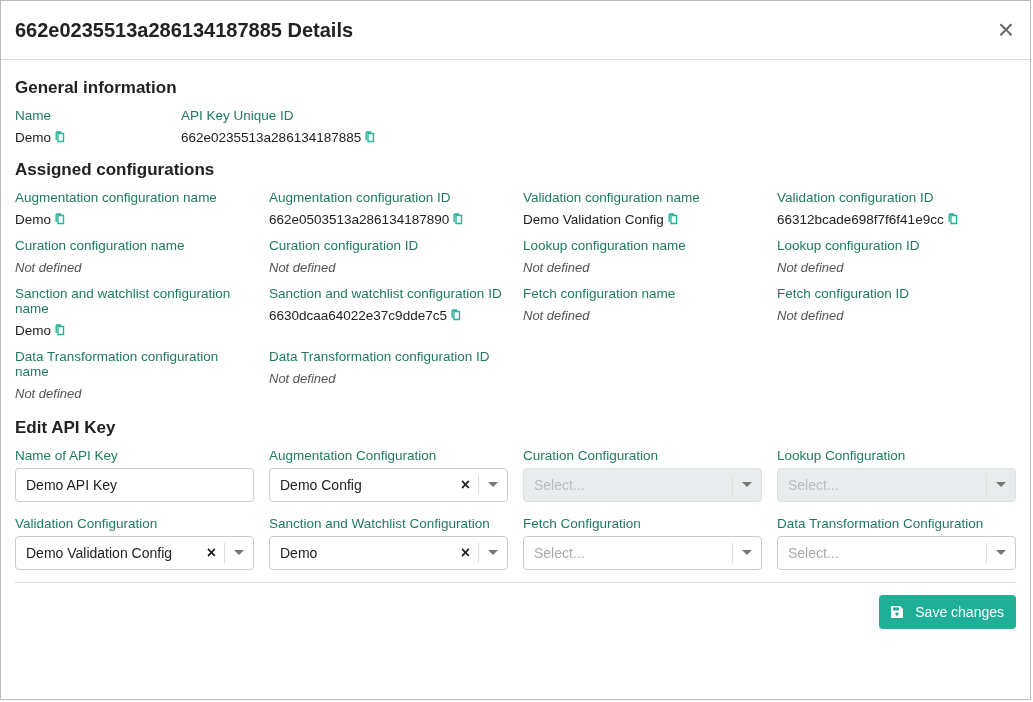  Describe the element at coordinates (134, 485) in the screenshot. I see `name-input-field: Demo API Key` at that location.